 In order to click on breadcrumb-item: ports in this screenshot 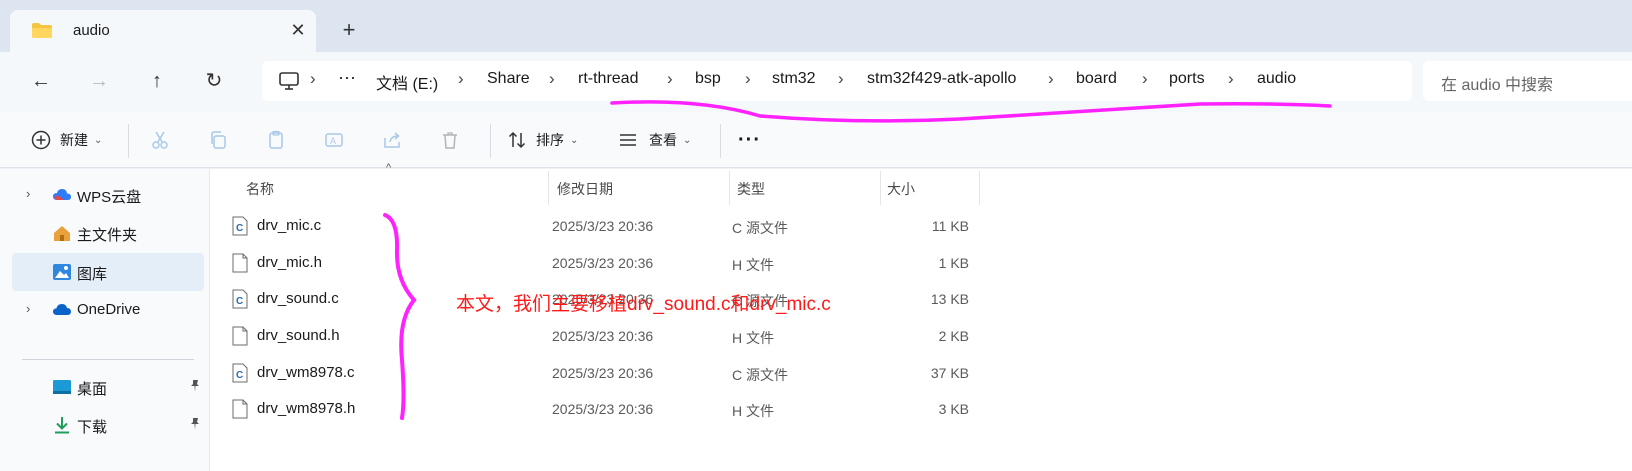, I will do `click(1187, 79)`.